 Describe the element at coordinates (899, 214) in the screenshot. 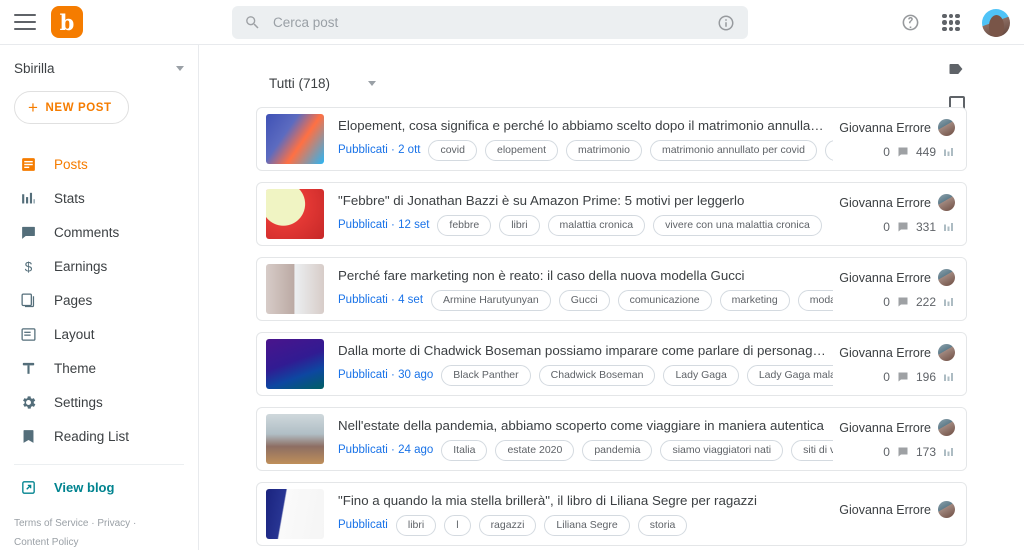

I see `post-stats: Giovanna Errore 0 331` at that location.